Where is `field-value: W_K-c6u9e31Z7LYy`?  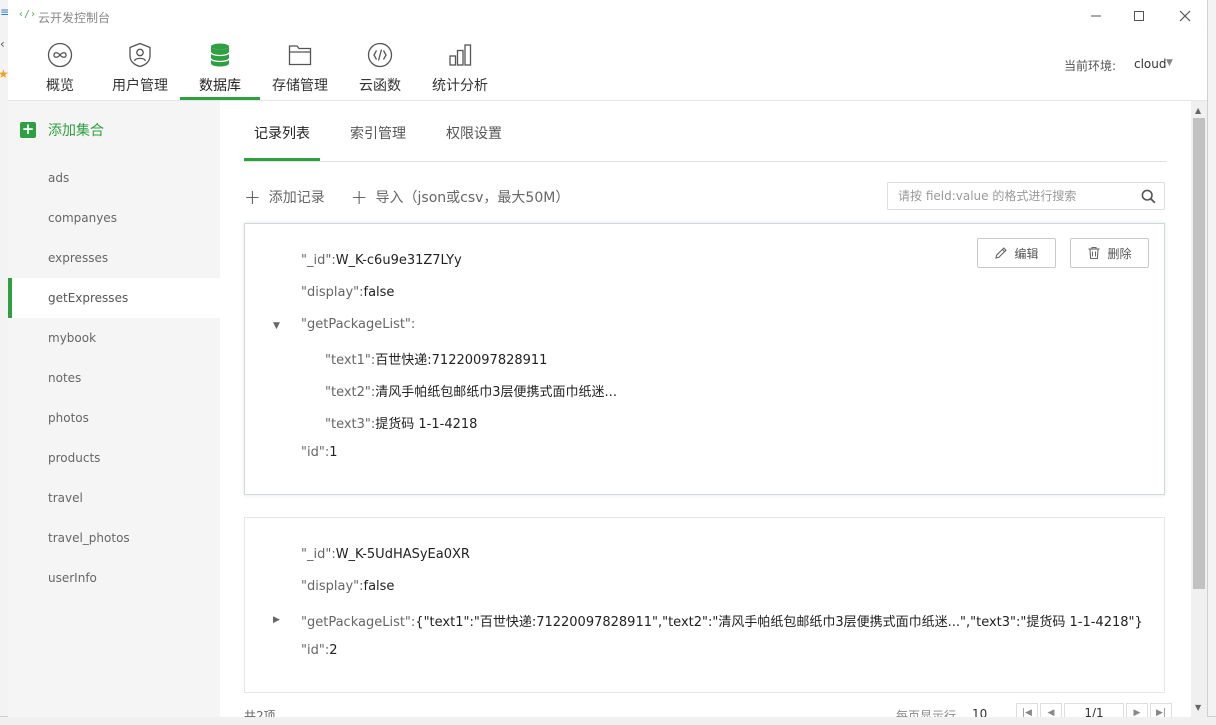 field-value: W_K-c6u9e31Z7LYy is located at coordinates (398, 260).